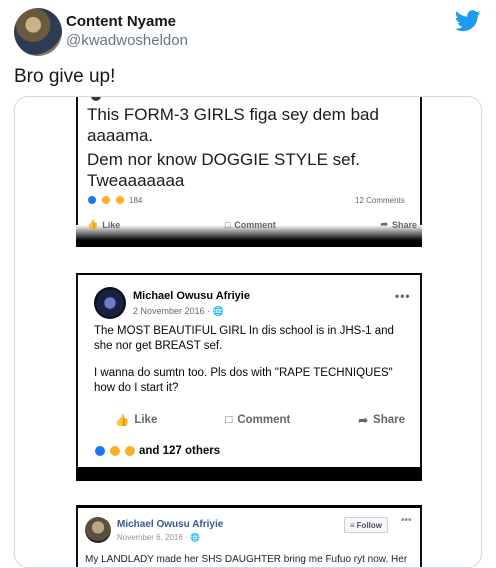  Describe the element at coordinates (127, 40) in the screenshot. I see `author-handle: @kwadwosheldon` at that location.